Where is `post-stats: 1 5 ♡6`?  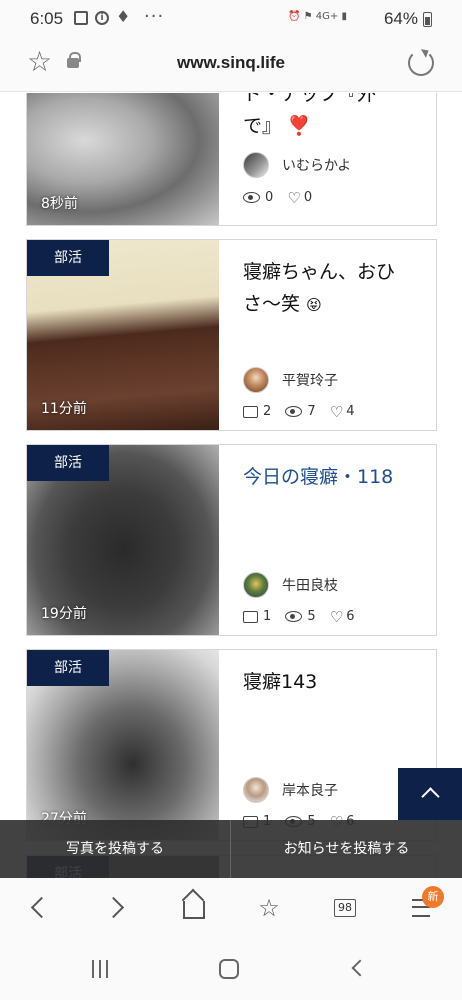
post-stats: 1 5 ♡6 is located at coordinates (304, 616).